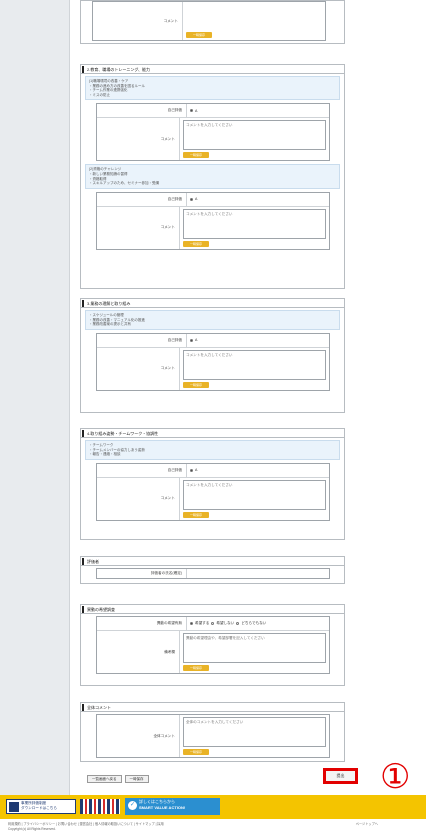 The width and height of the screenshot is (426, 838). What do you see at coordinates (254, 732) in the screenshot?
I see `overall-comment-textarea` at bounding box center [254, 732].